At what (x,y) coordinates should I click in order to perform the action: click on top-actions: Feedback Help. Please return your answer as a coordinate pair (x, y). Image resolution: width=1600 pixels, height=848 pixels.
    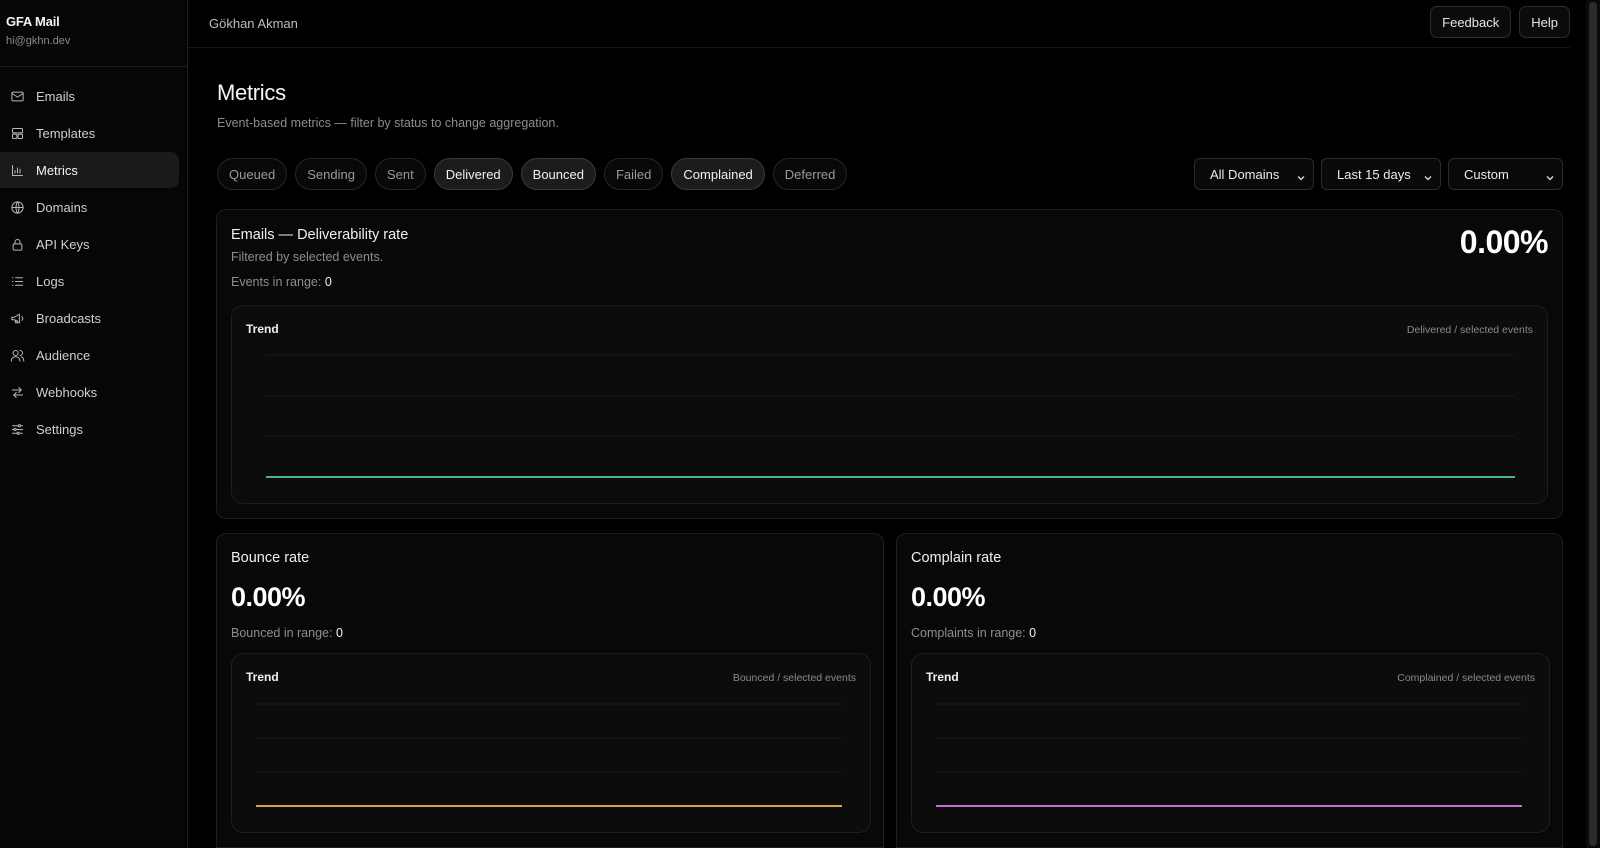
    Looking at the image, I should click on (1500, 22).